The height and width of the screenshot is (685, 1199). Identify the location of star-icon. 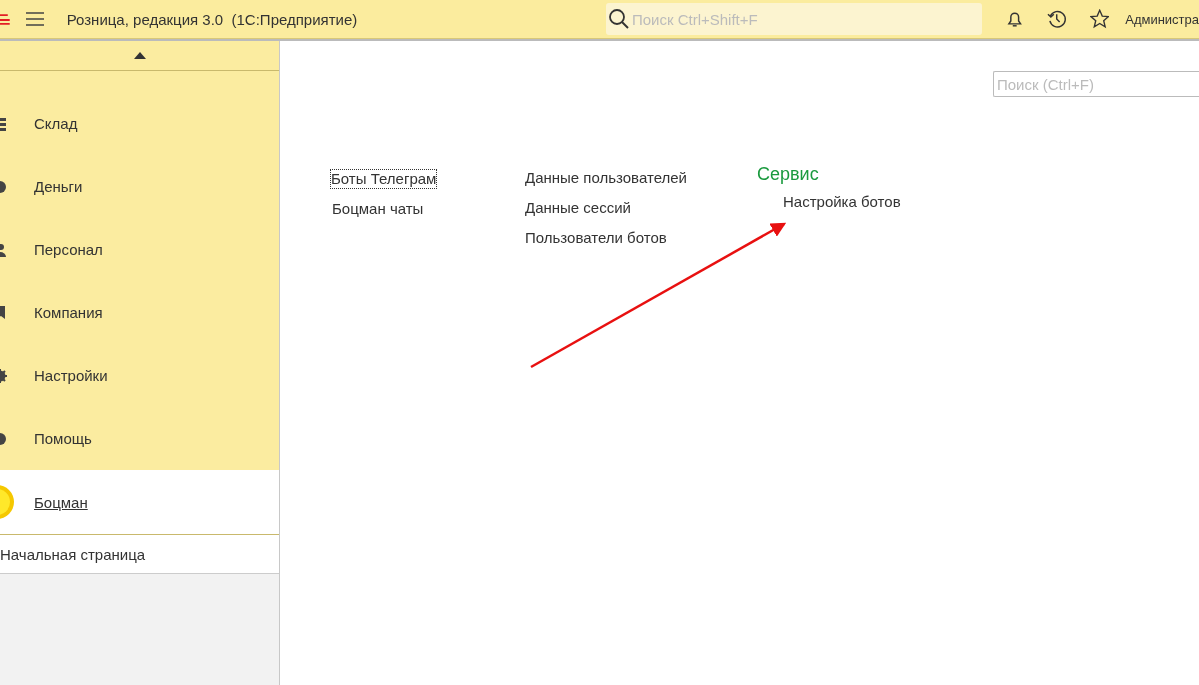
(1099, 19).